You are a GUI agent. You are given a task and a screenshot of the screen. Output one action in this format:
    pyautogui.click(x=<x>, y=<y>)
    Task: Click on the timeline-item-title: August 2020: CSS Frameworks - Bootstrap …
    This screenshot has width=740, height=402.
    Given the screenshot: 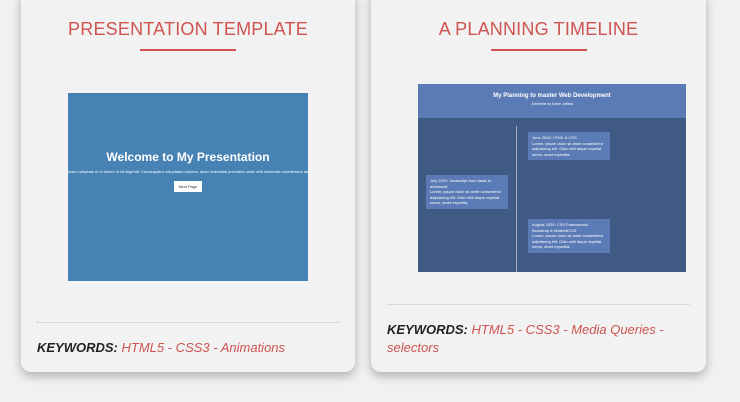 What is the action you would take?
    pyautogui.click(x=561, y=227)
    